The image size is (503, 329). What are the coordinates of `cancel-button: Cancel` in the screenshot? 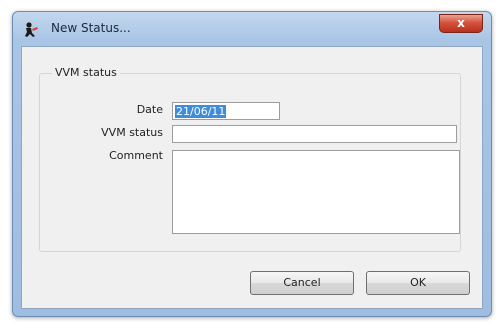 It's located at (302, 283).